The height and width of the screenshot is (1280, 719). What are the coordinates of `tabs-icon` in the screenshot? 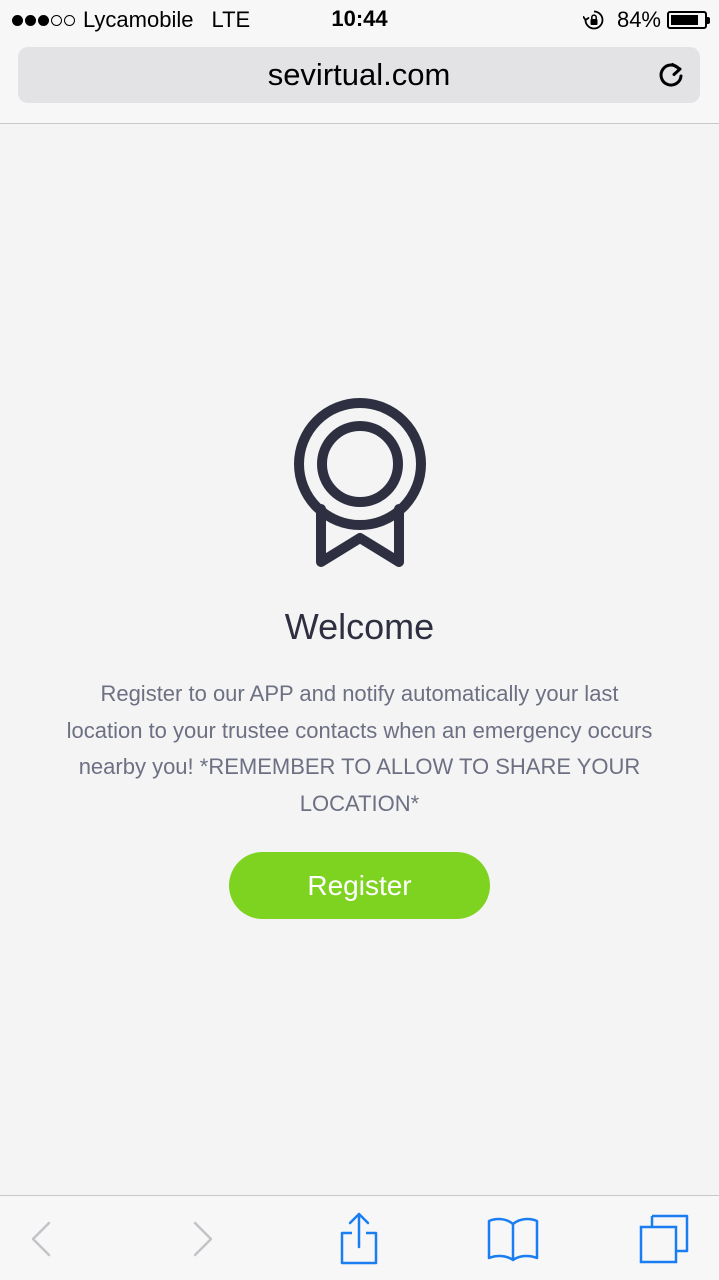 It's located at (664, 1238).